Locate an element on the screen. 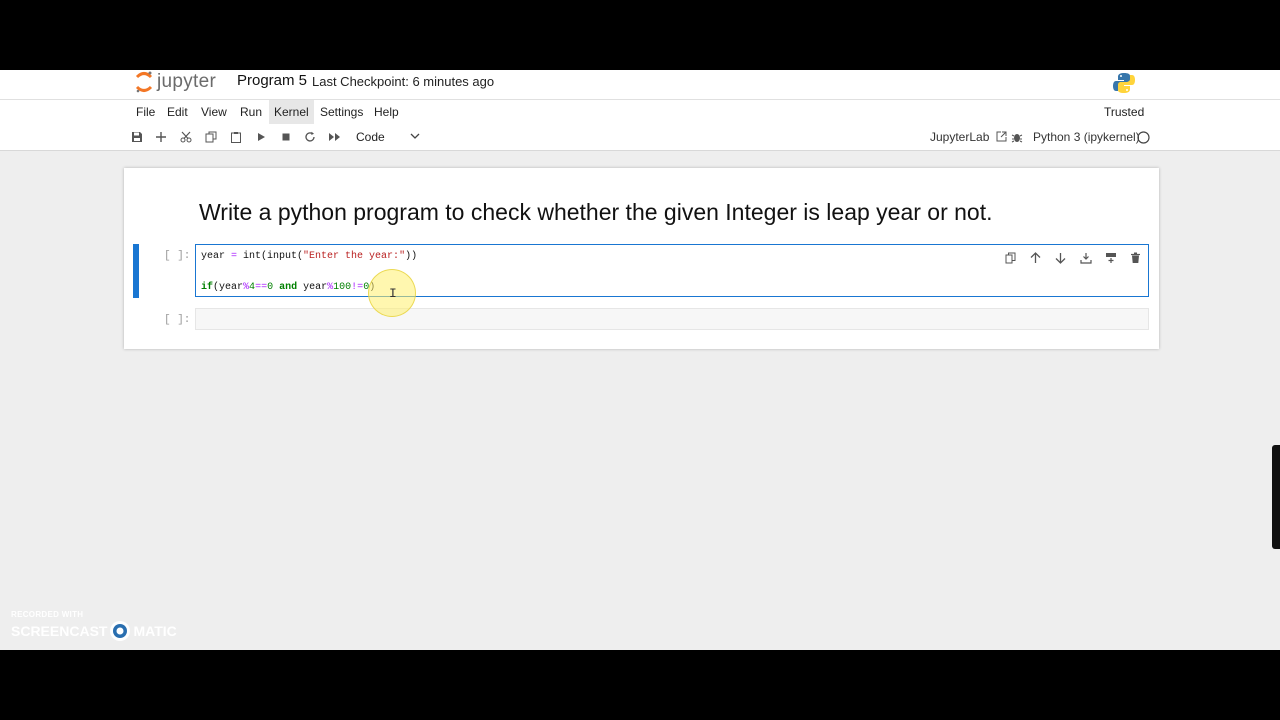 This screenshot has height=720, width=1280. code-line-1: year = int(input("Enter the year:")) is located at coordinates (309, 256).